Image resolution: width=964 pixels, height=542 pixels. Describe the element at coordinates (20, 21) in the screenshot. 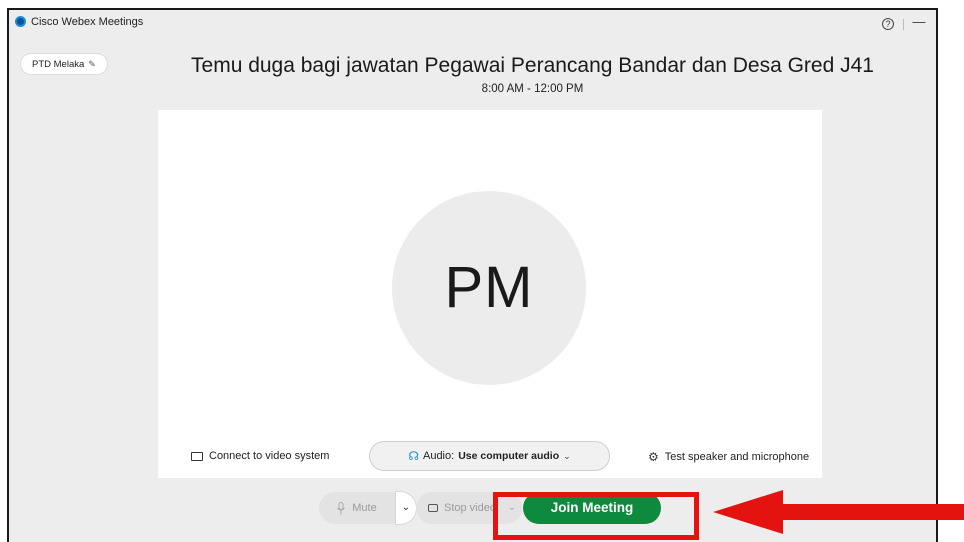

I see `webex-logo-icon` at that location.